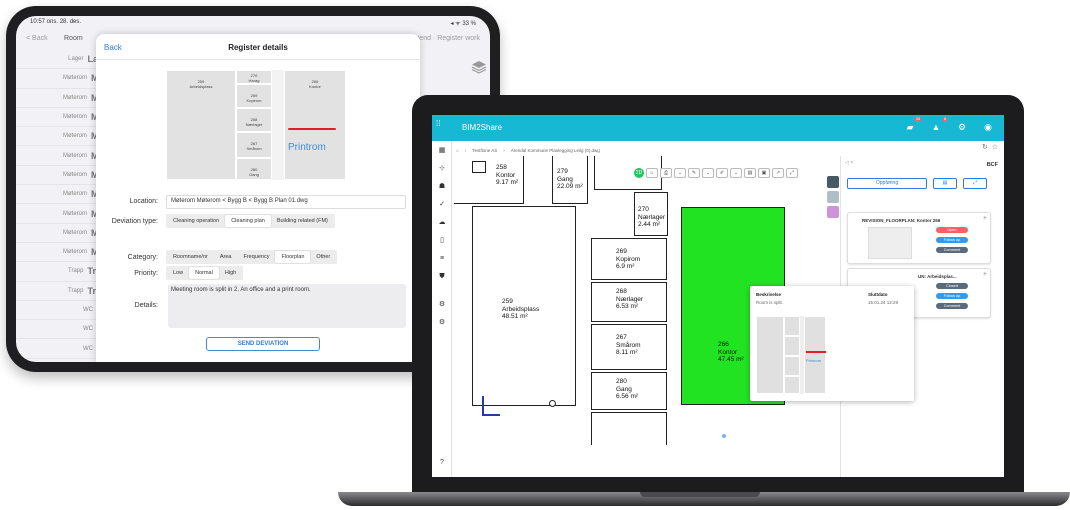 The image size is (1070, 510). Describe the element at coordinates (307, 147) in the screenshot. I see `printrom-label: Printrom` at that location.